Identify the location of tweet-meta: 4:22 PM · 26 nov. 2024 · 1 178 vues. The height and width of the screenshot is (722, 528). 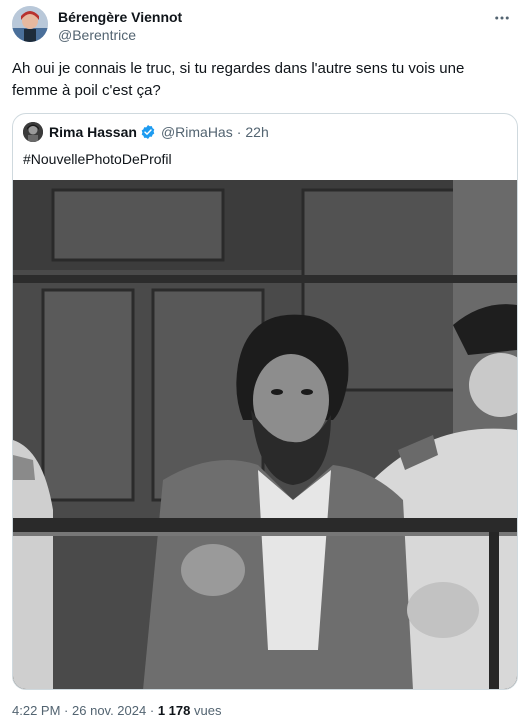
(116, 711).